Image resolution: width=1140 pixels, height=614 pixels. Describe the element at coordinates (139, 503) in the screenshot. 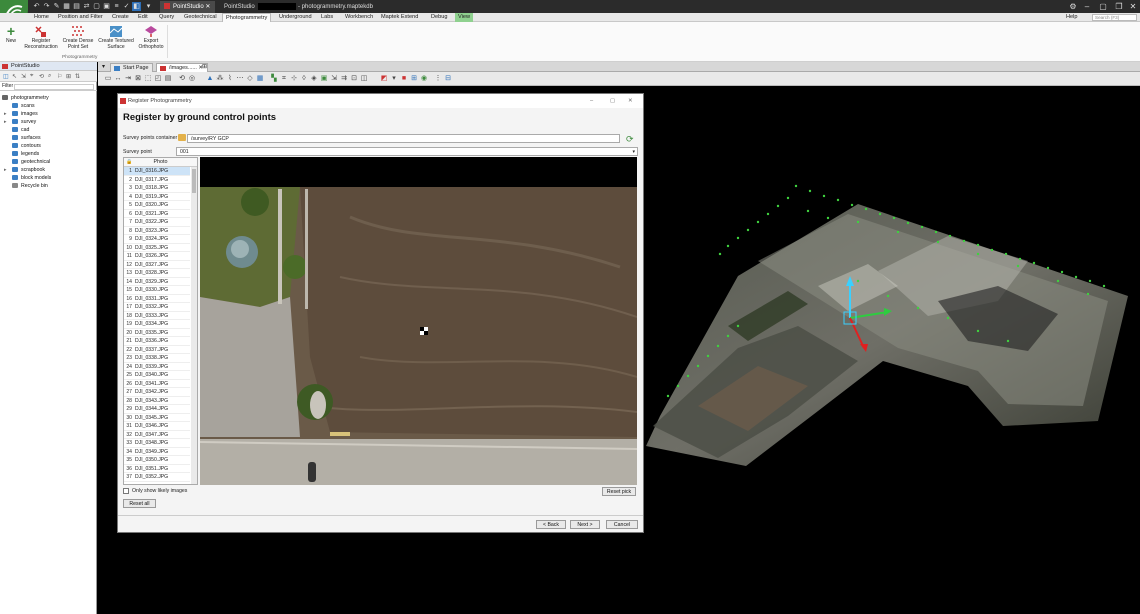

I see `reset-all-button: Reset all` at that location.